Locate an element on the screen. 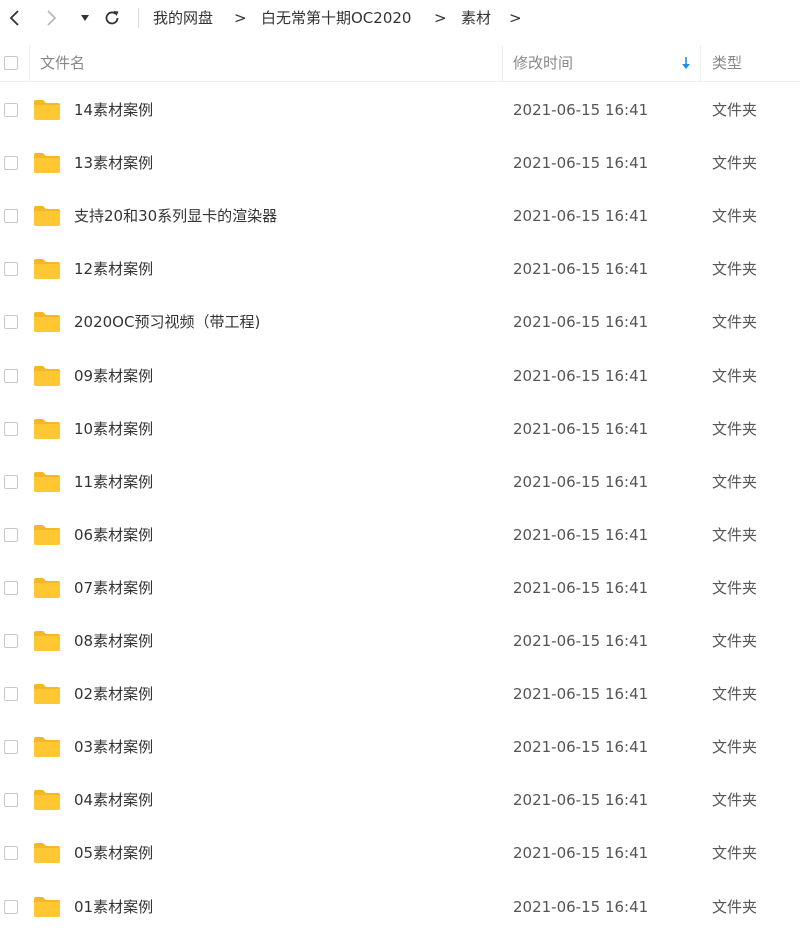  file-name: 12素材案例 is located at coordinates (113, 269).